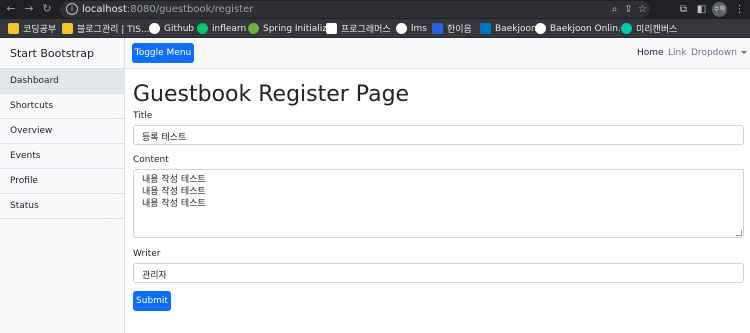 This screenshot has height=333, width=750. What do you see at coordinates (29, 9) in the screenshot?
I see `forward-icon: →` at bounding box center [29, 9].